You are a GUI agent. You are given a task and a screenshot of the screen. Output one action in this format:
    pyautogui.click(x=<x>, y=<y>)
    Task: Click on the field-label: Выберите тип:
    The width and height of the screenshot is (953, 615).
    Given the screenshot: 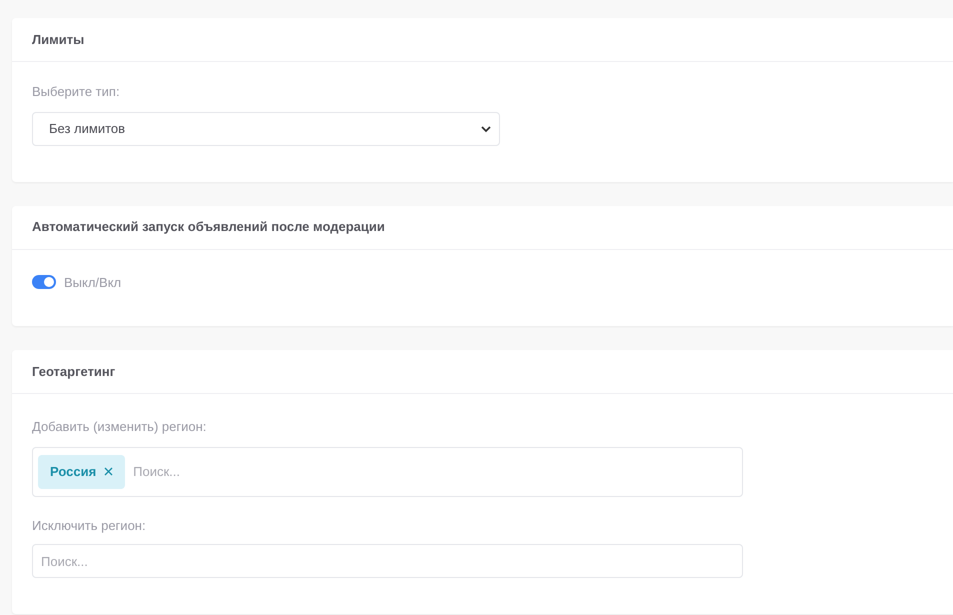 What is the action you would take?
    pyautogui.click(x=76, y=92)
    